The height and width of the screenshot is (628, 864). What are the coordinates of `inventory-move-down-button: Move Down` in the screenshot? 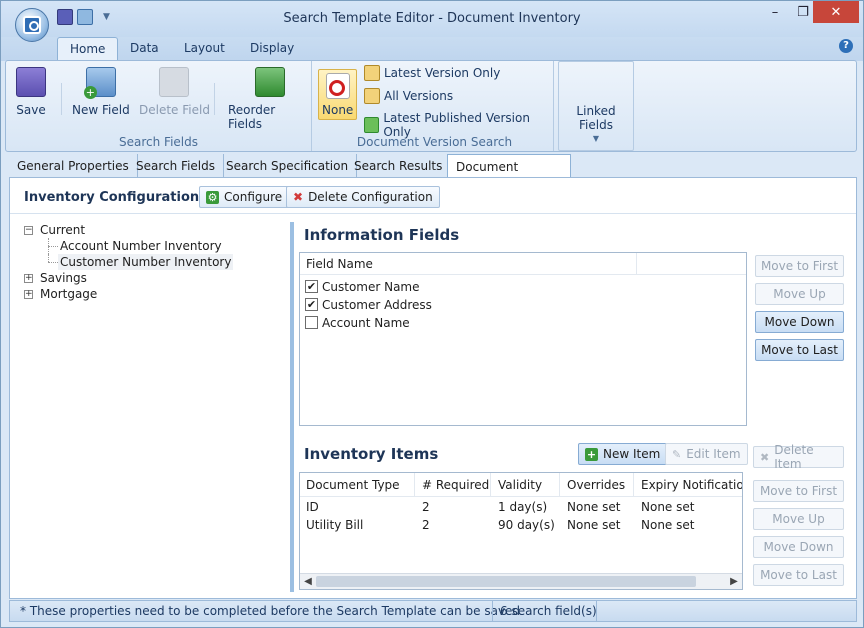 It's located at (798, 547).